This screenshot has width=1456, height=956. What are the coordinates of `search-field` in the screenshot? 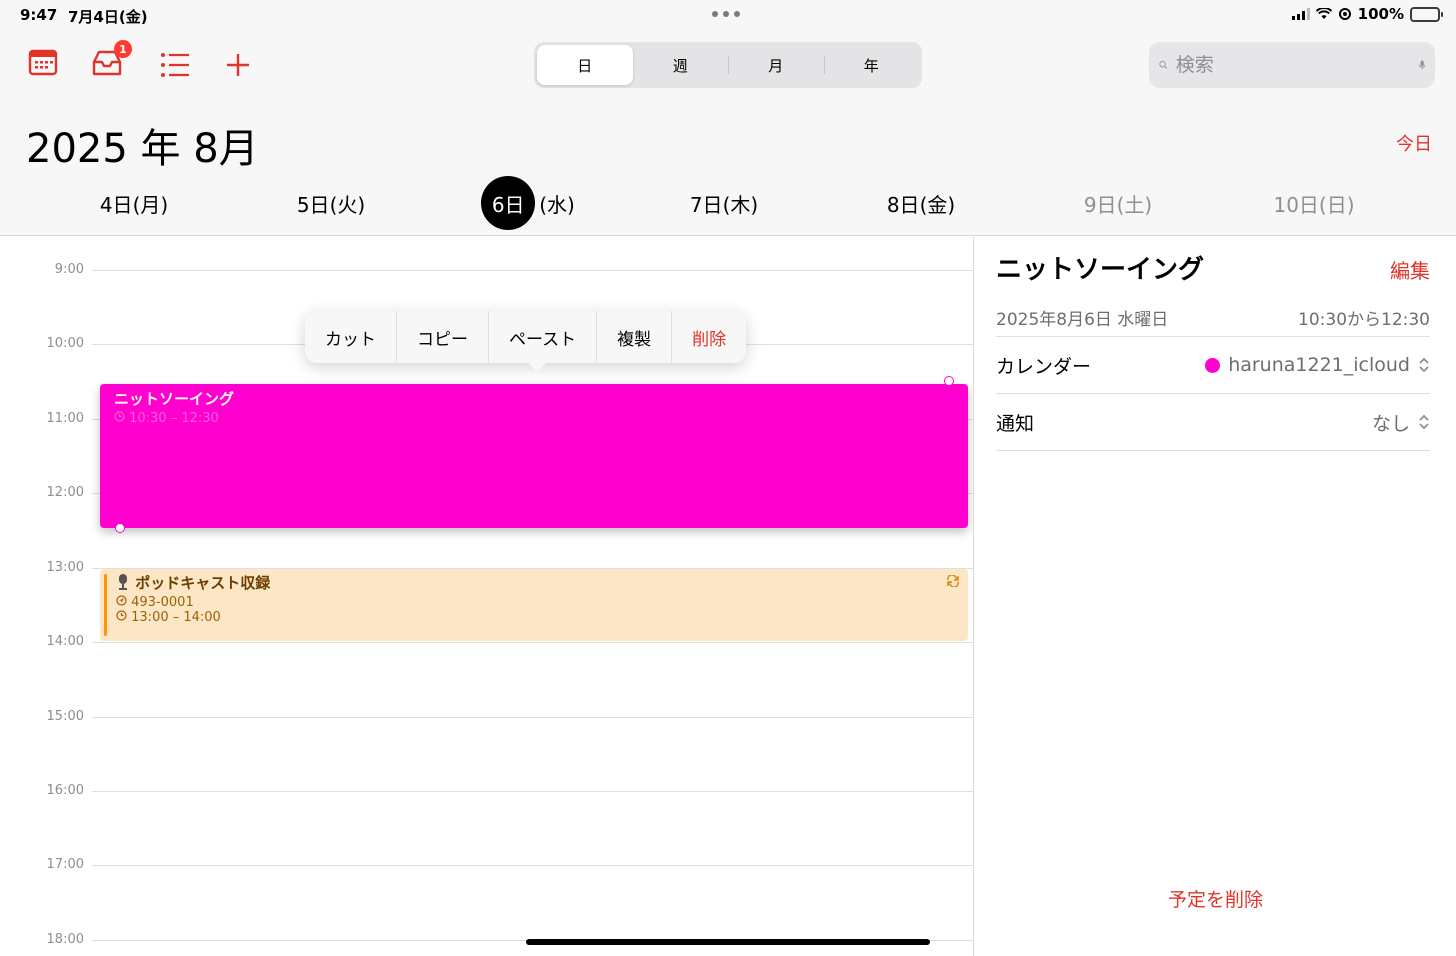 It's located at (1292, 65).